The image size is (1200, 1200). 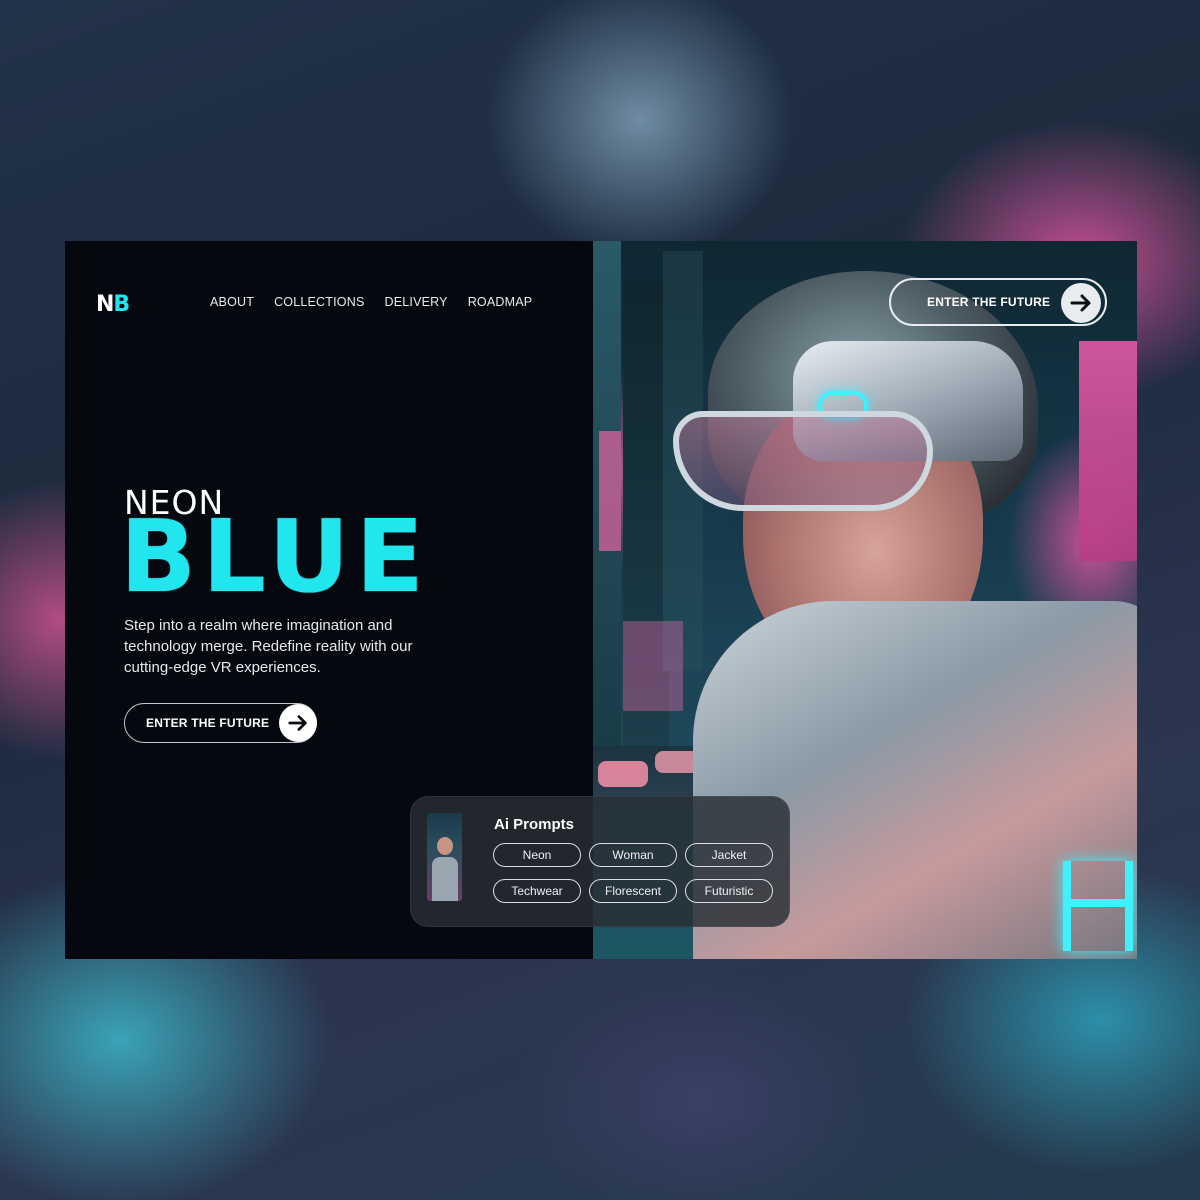 I want to click on thumbnail-face, so click(x=445, y=846).